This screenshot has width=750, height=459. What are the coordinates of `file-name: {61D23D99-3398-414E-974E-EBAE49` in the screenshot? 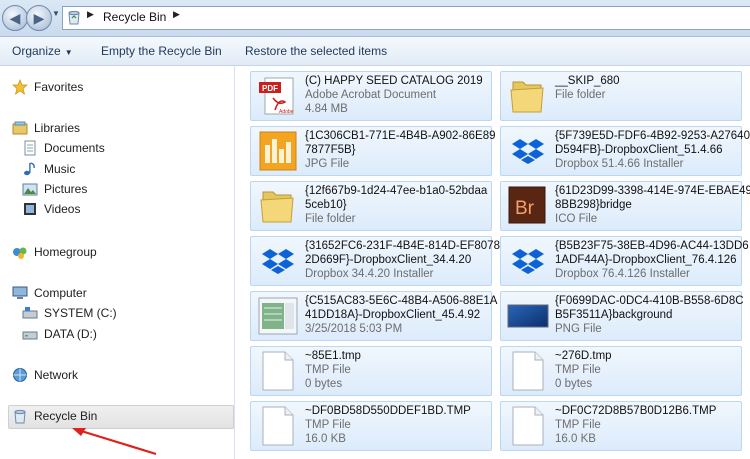 It's located at (652, 191).